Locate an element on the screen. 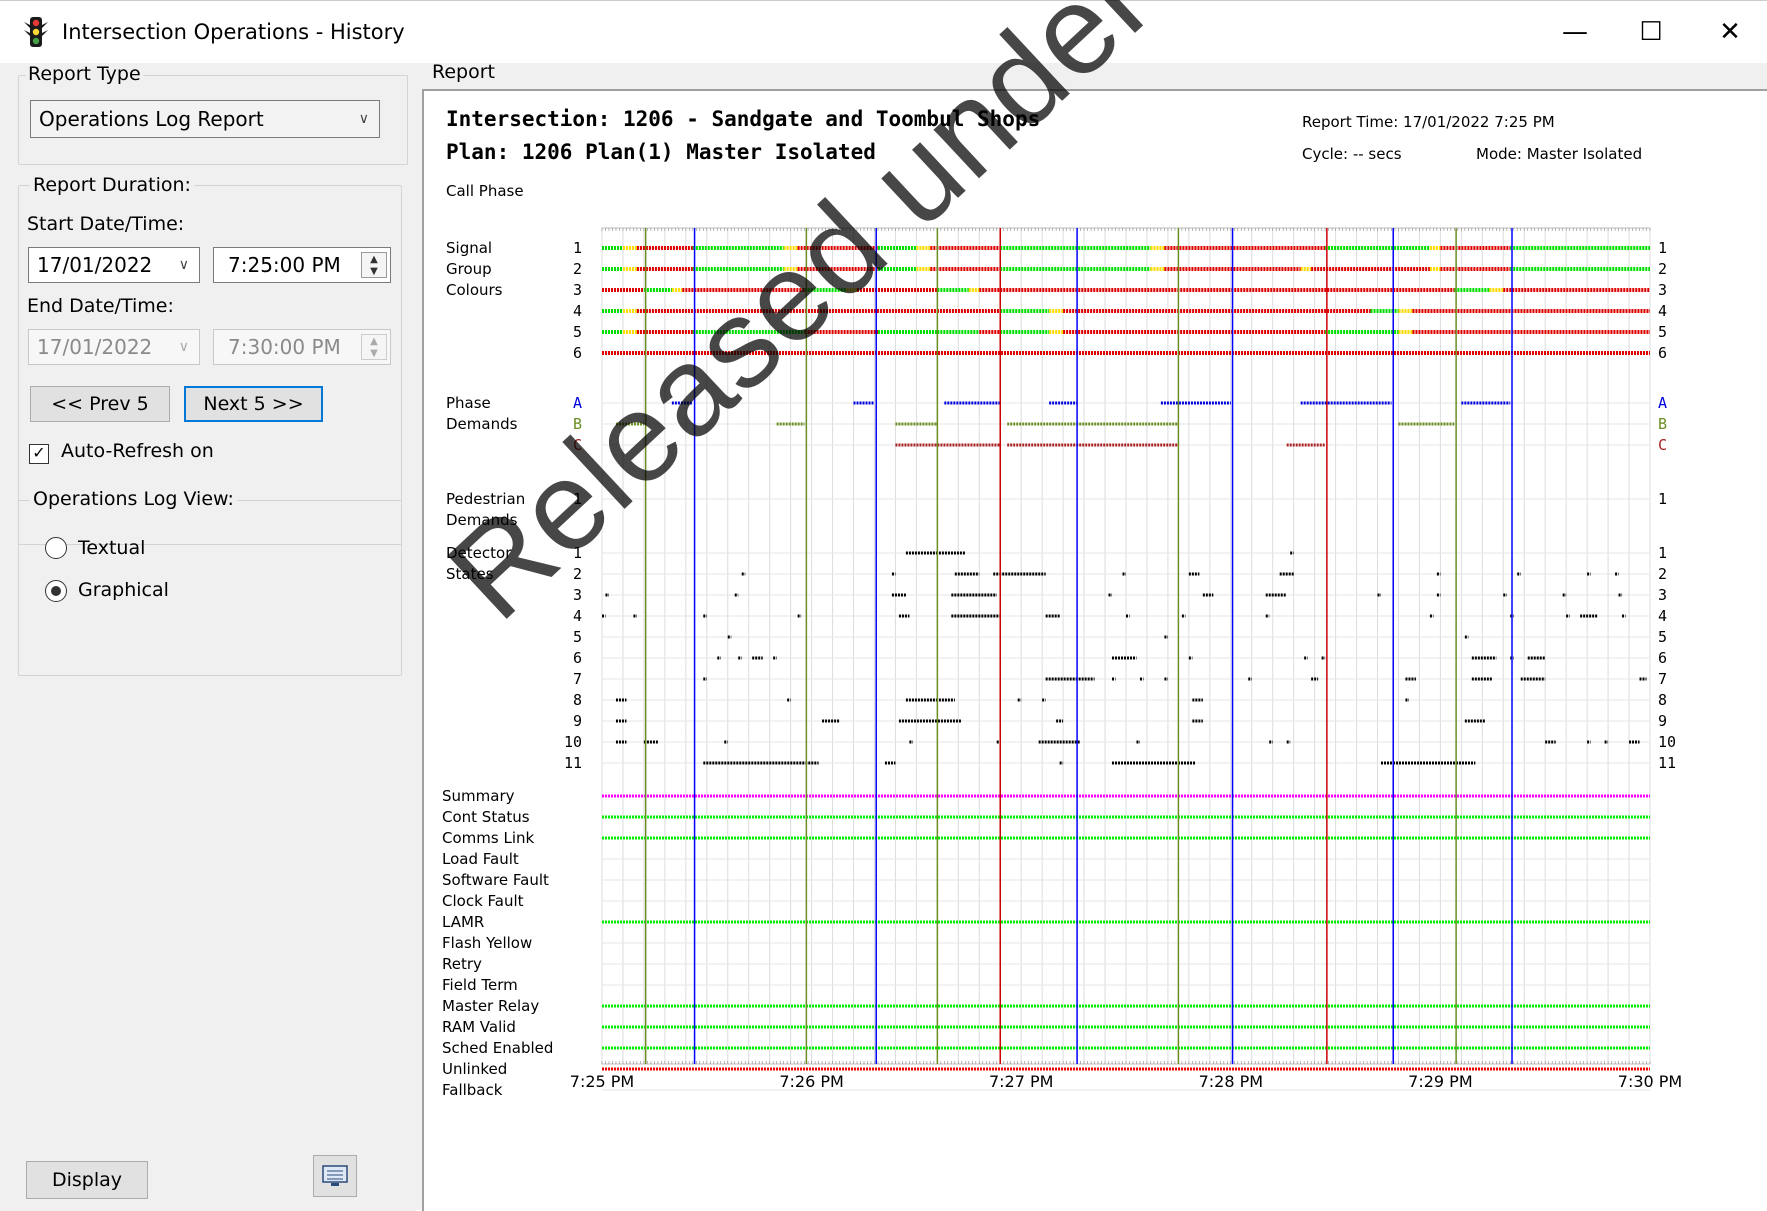 The height and width of the screenshot is (1211, 1767). report-label: Report is located at coordinates (463, 72).